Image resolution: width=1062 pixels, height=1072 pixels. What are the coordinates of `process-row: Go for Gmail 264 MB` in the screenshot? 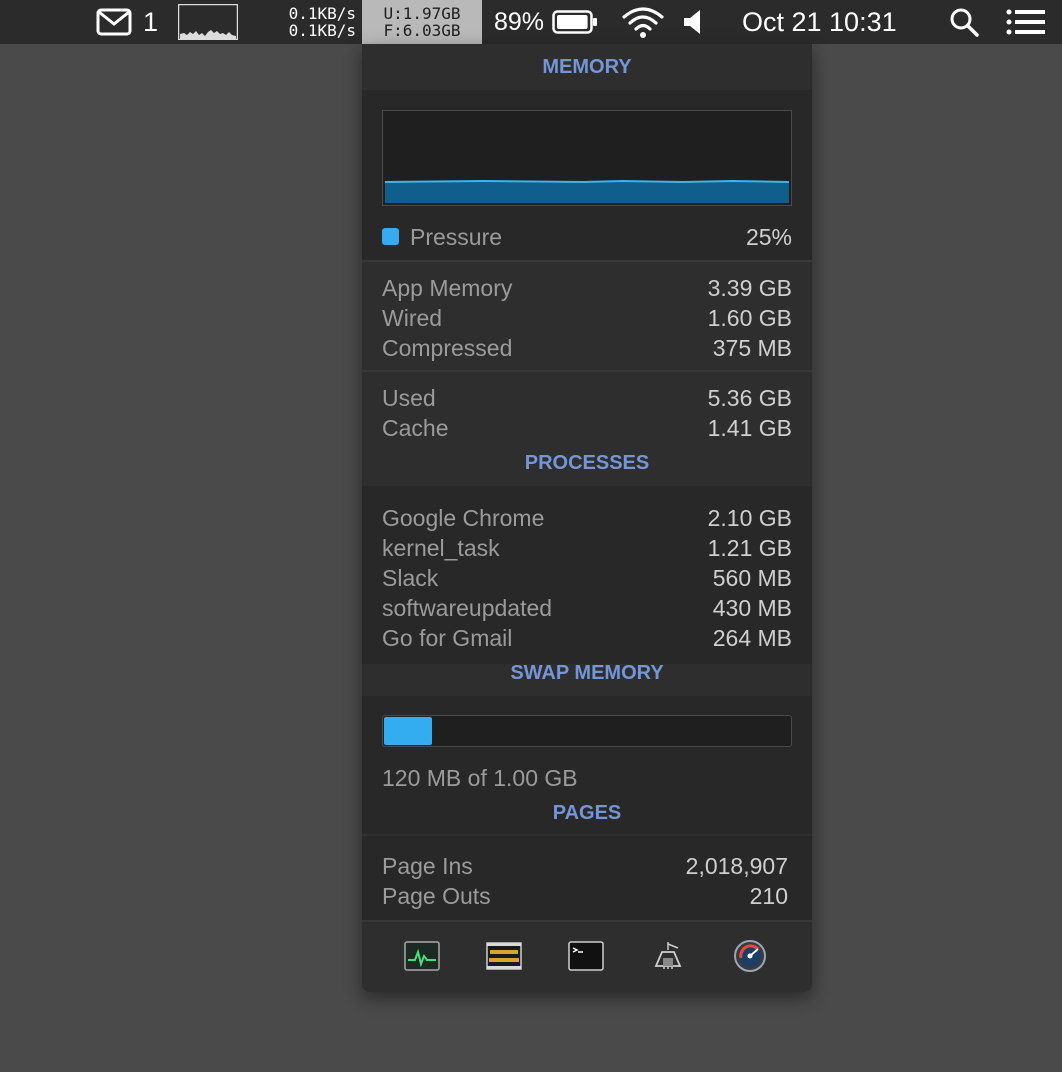 It's located at (587, 638).